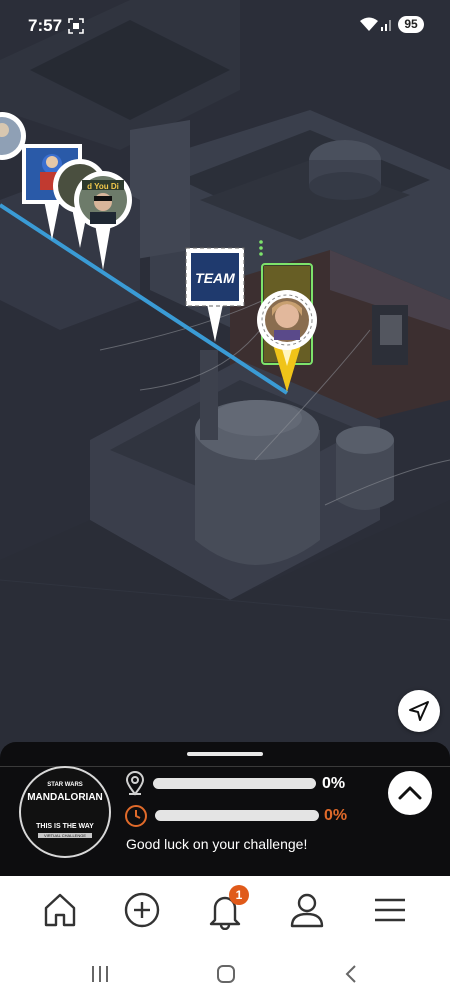 The image size is (450, 1000). What do you see at coordinates (103, 186) in the screenshot?
I see `svg-text: d You Di` at bounding box center [103, 186].